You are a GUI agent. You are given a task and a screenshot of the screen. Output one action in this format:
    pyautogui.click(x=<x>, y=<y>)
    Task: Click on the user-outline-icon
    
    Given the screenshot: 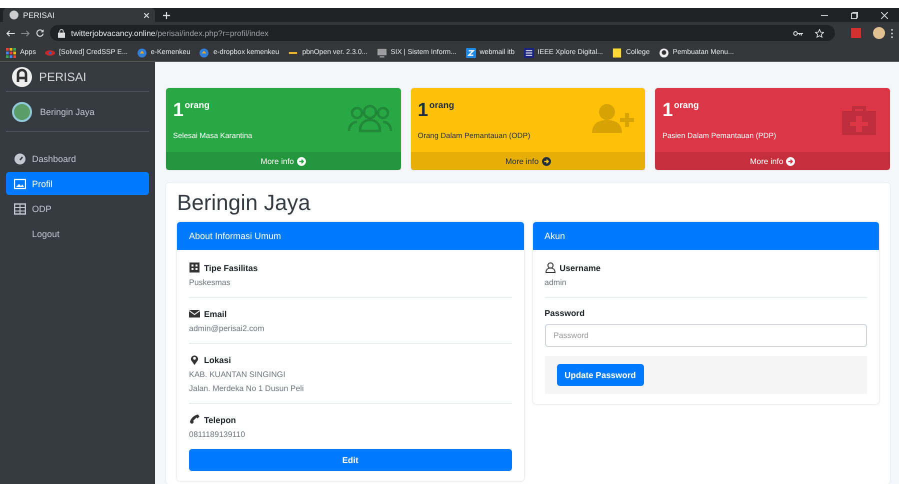 What is the action you would take?
    pyautogui.click(x=550, y=267)
    